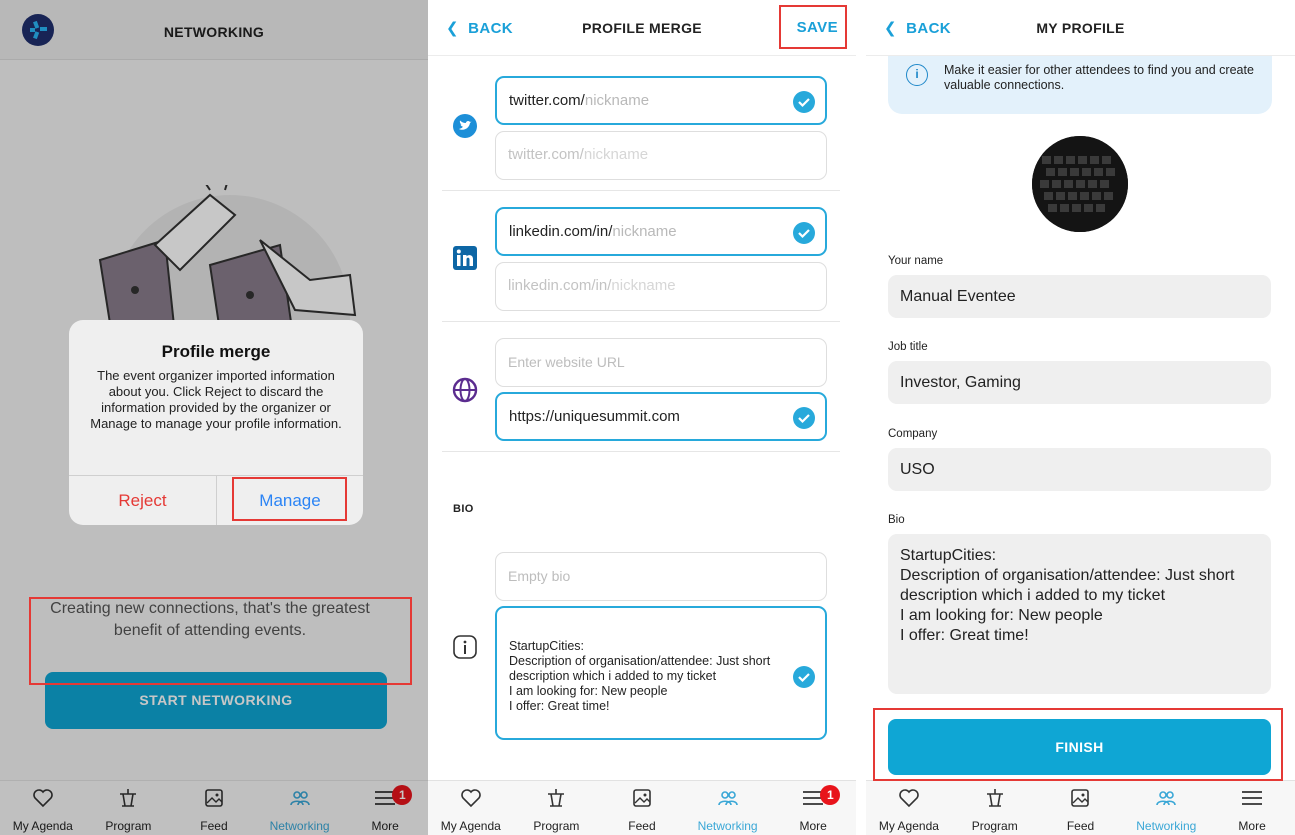 This screenshot has height=835, width=1295. I want to click on avatar, so click(1080, 184).